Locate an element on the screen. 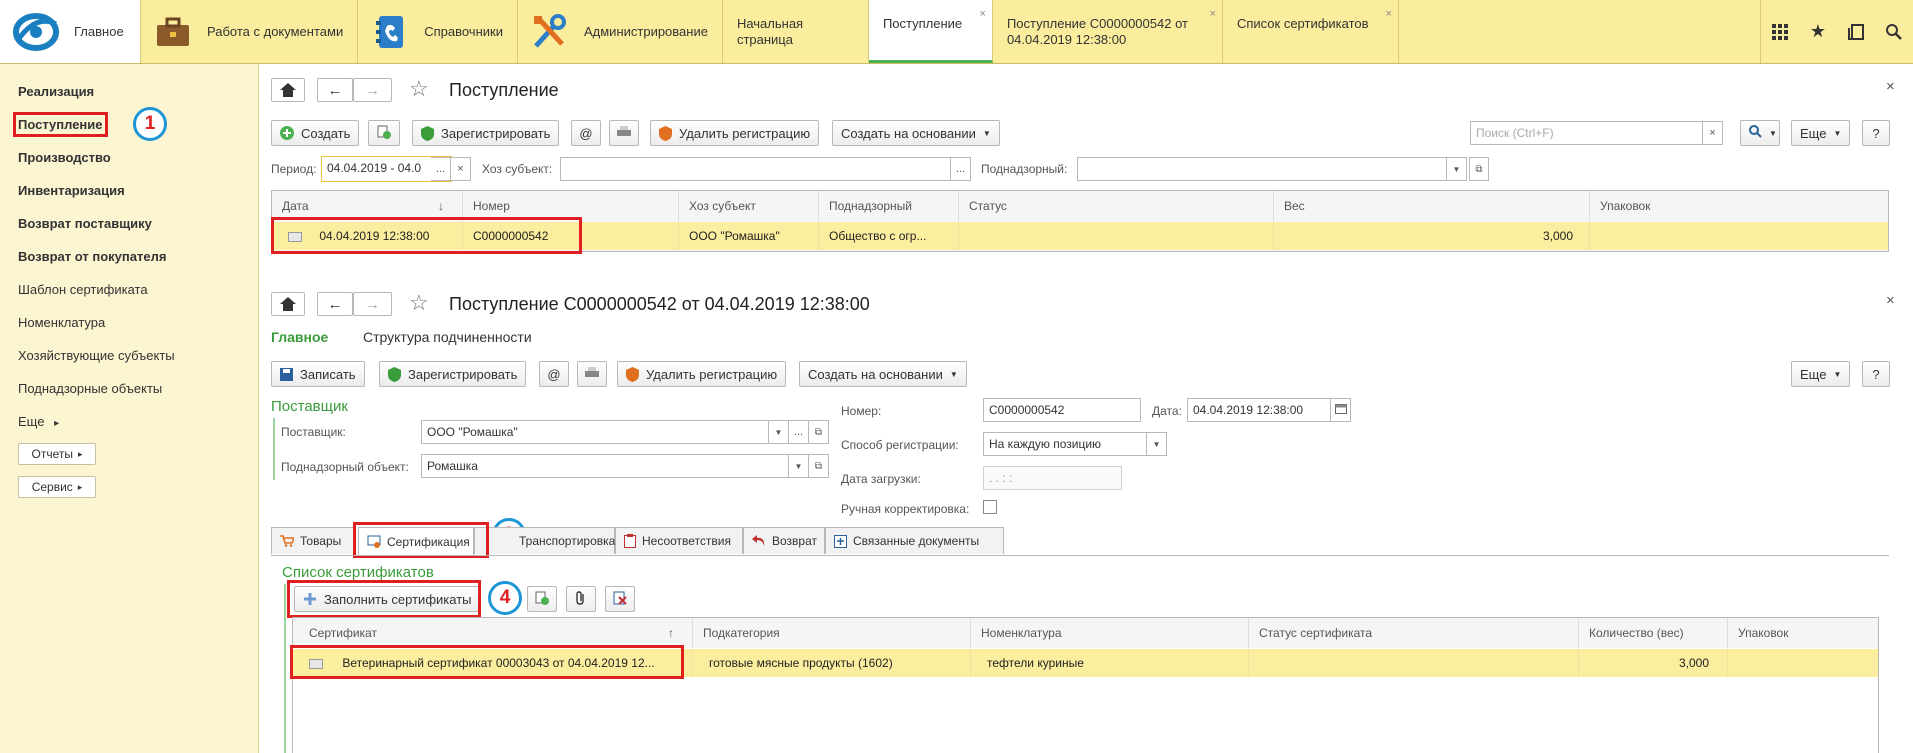 This screenshot has width=1913, height=753. supplier-open-button: ⧉ is located at coordinates (819, 432).